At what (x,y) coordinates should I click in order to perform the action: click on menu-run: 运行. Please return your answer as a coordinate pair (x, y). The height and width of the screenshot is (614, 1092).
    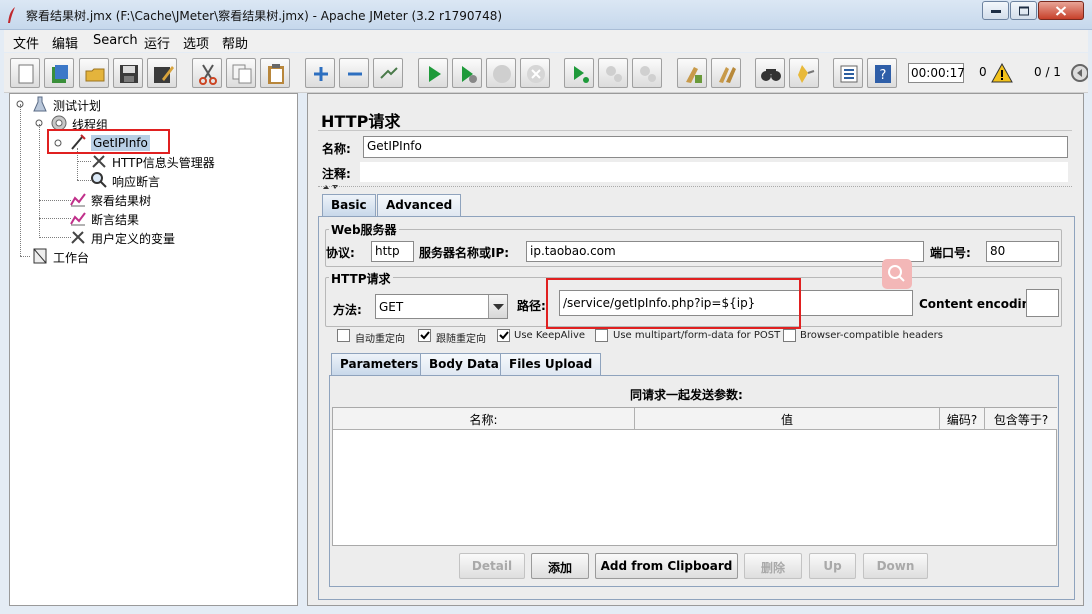
    Looking at the image, I should click on (157, 42).